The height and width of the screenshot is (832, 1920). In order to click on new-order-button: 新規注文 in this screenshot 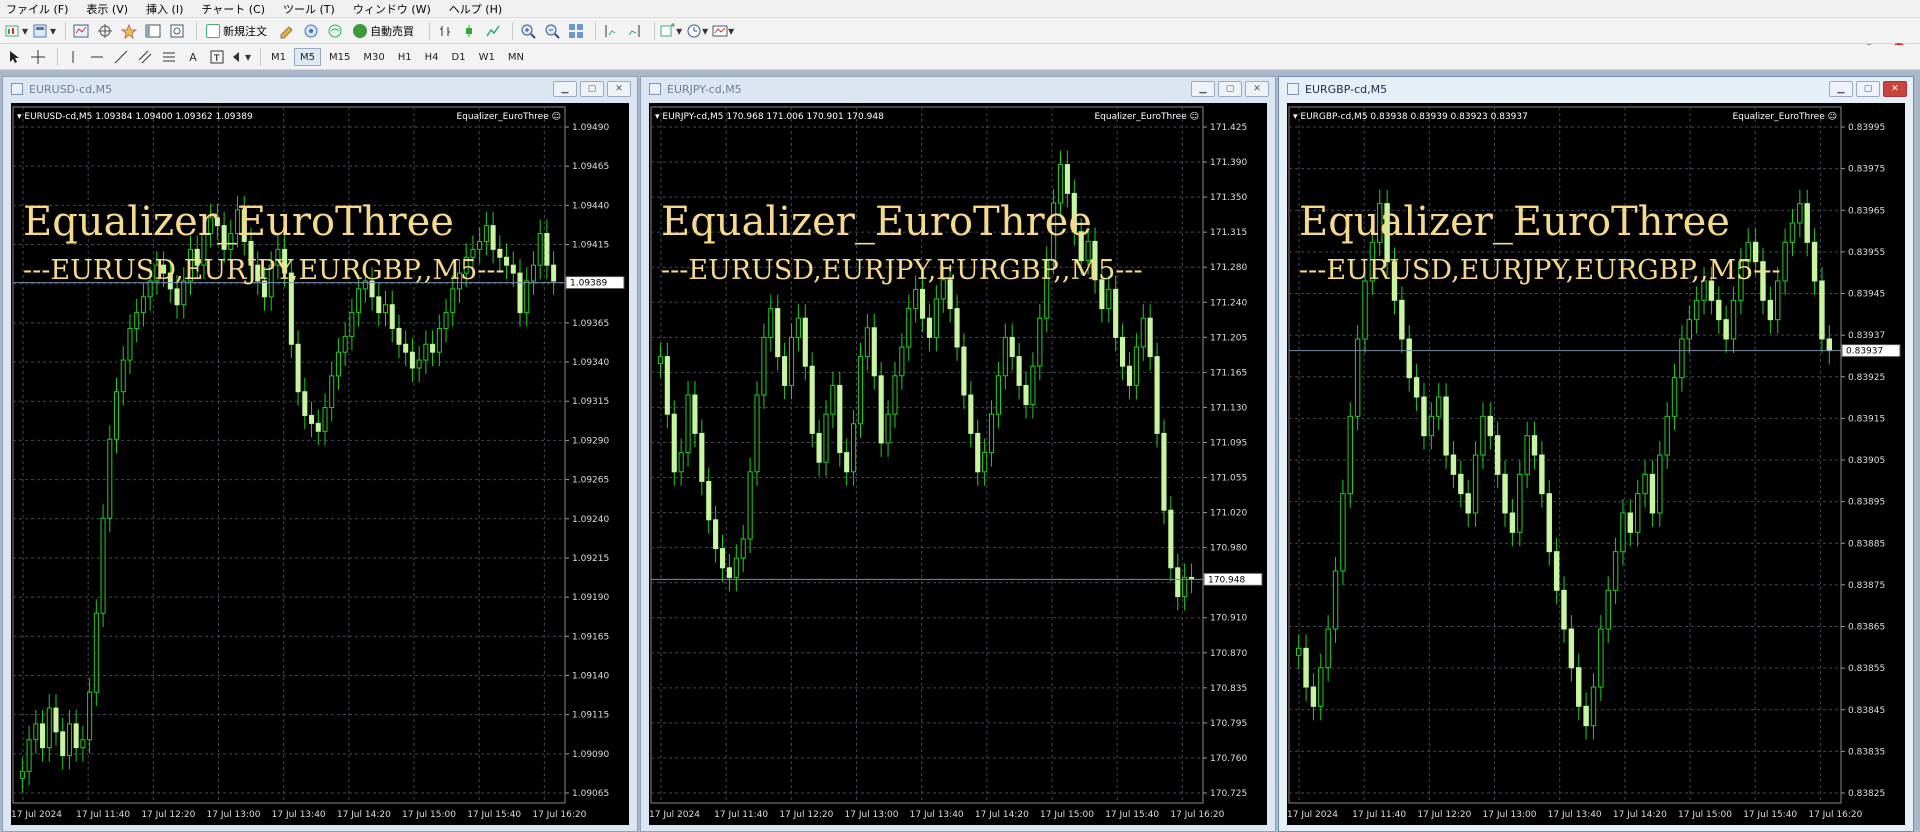, I will do `click(236, 31)`.